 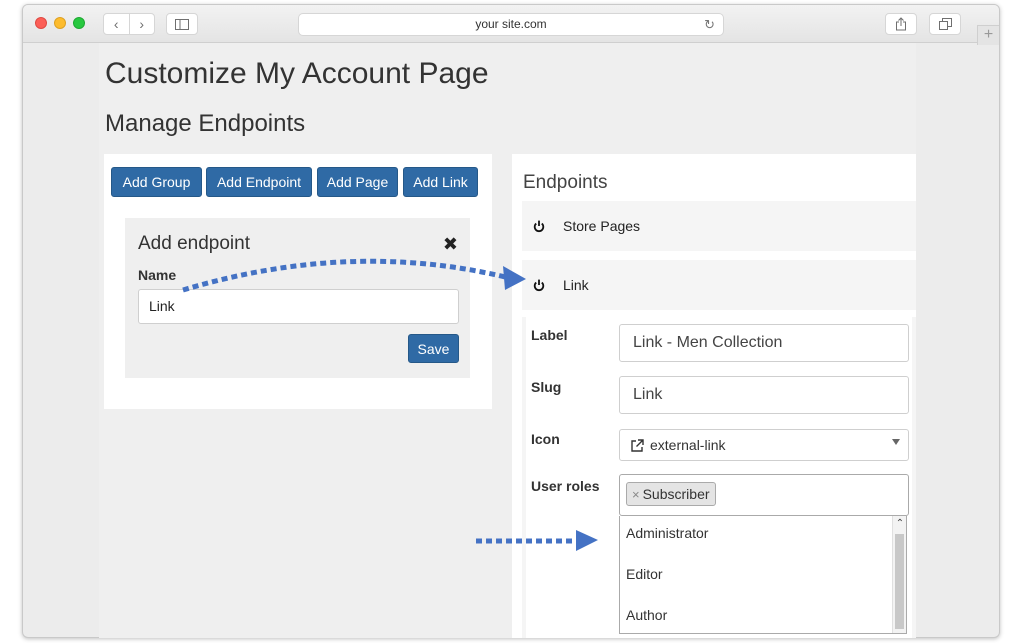 What do you see at coordinates (205, 123) in the screenshot?
I see `section-title: Manage Endpoints` at bounding box center [205, 123].